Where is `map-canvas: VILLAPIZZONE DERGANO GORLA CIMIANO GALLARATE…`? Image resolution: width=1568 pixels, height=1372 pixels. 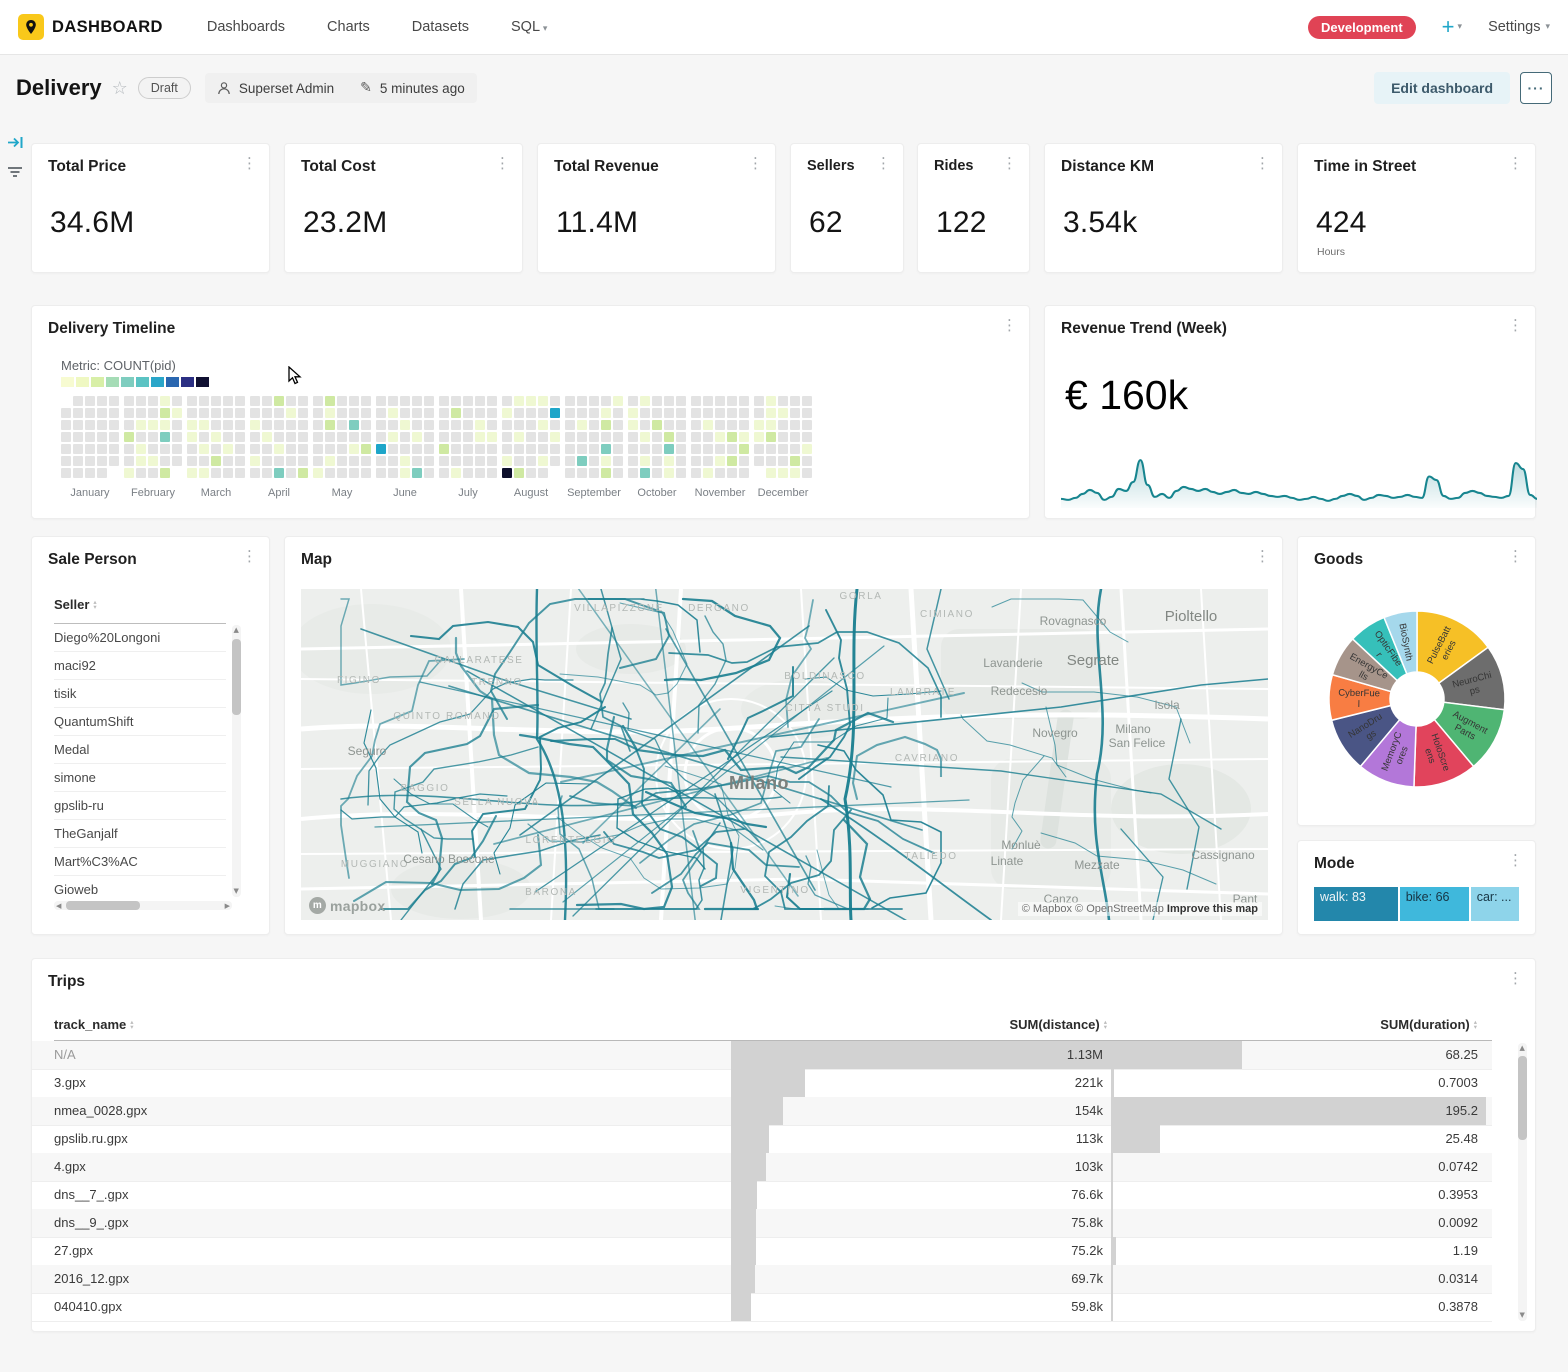 map-canvas: VILLAPIZZONE DERGANO GORLA CIMIANO GALLARATE… is located at coordinates (784, 754).